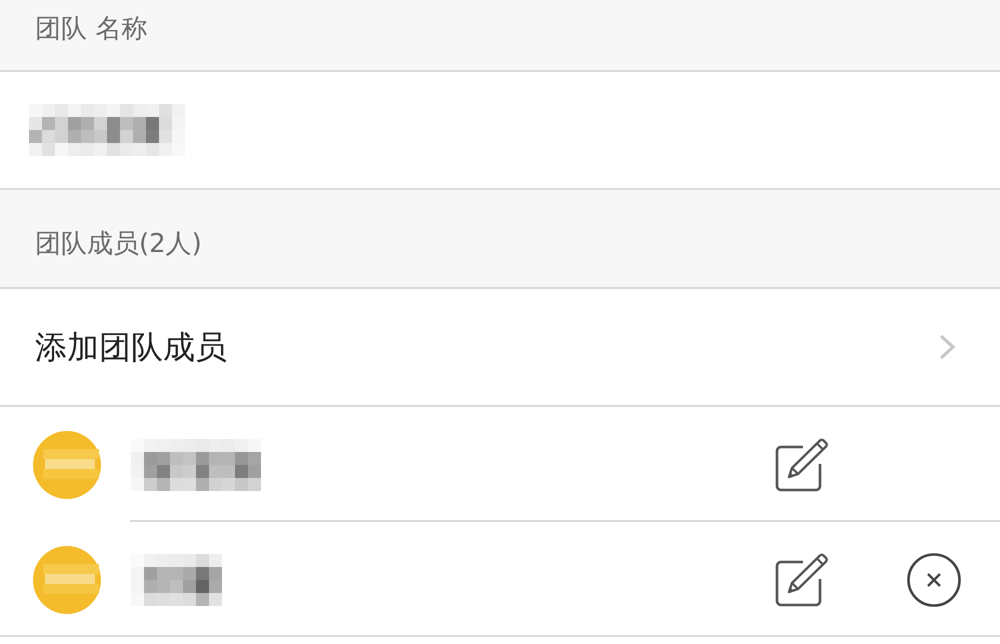 The width and height of the screenshot is (1000, 644). What do you see at coordinates (947, 347) in the screenshot?
I see `chevron-right-icon` at bounding box center [947, 347].